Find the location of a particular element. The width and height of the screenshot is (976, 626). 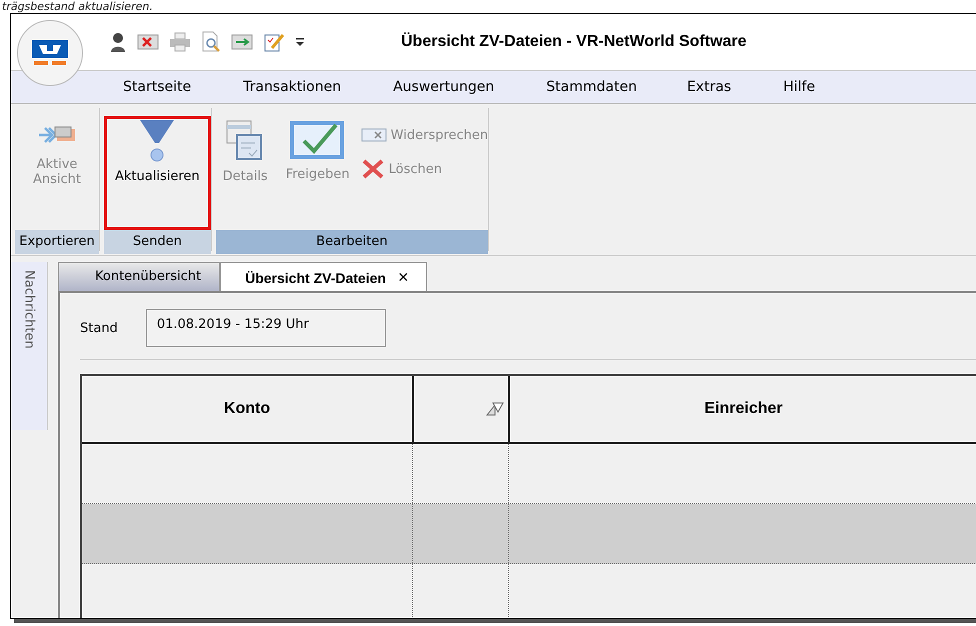

window-title: Übersicht ZV-Dateien - VR-NetWorld Software is located at coordinates (574, 42).